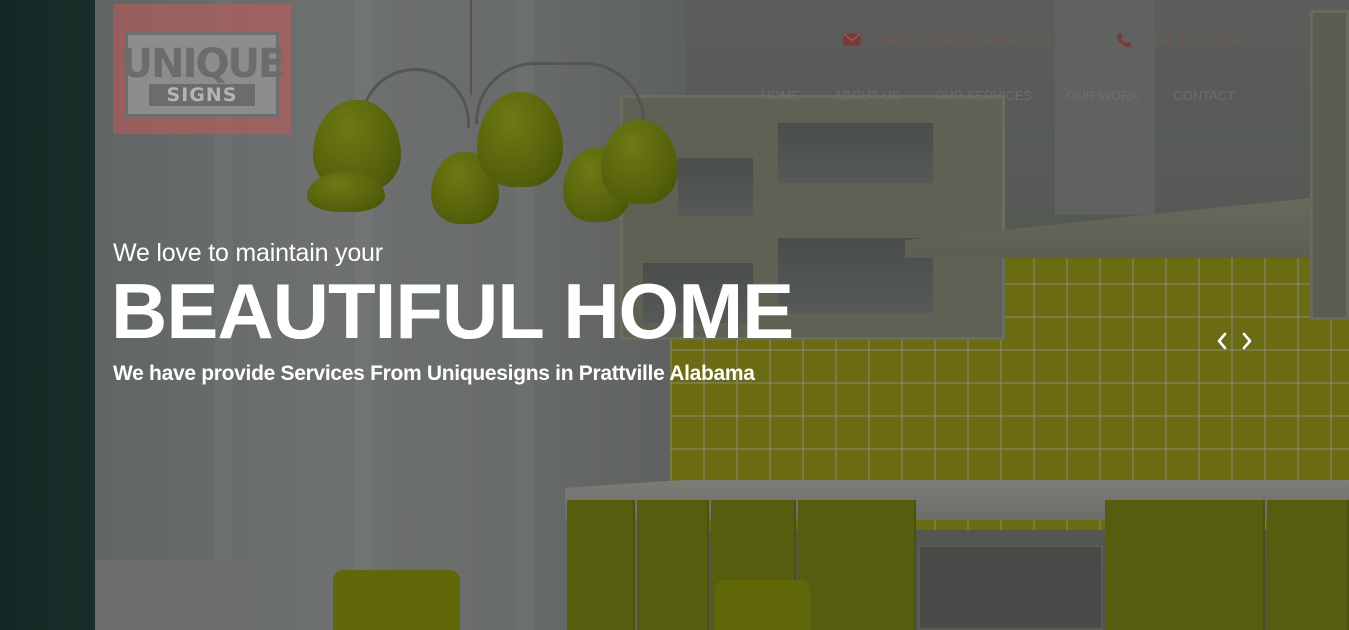 The image size is (1349, 630). I want to click on chevron-left-icon, so click(1222, 341).